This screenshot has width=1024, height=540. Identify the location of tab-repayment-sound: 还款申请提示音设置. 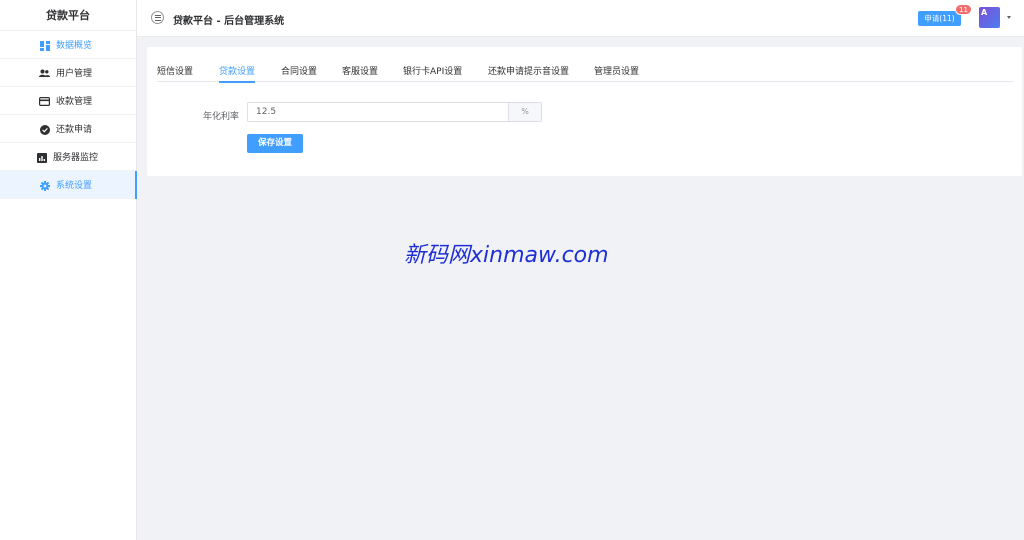
(528, 73).